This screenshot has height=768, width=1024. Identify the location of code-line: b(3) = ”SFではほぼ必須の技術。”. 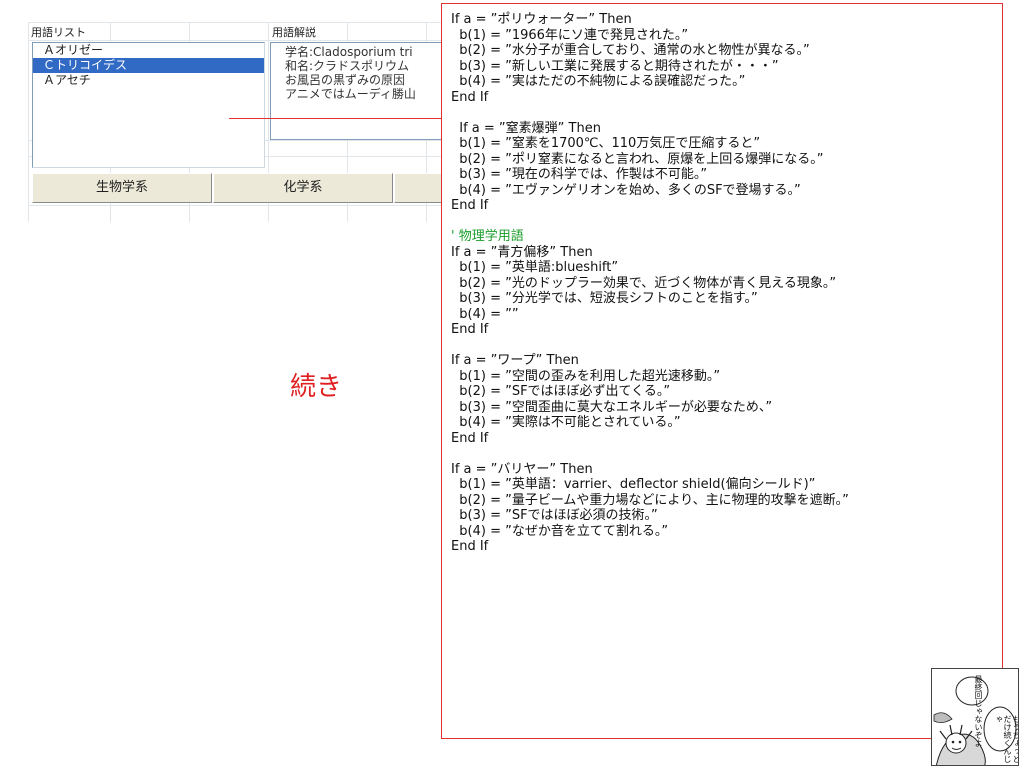
(554, 515).